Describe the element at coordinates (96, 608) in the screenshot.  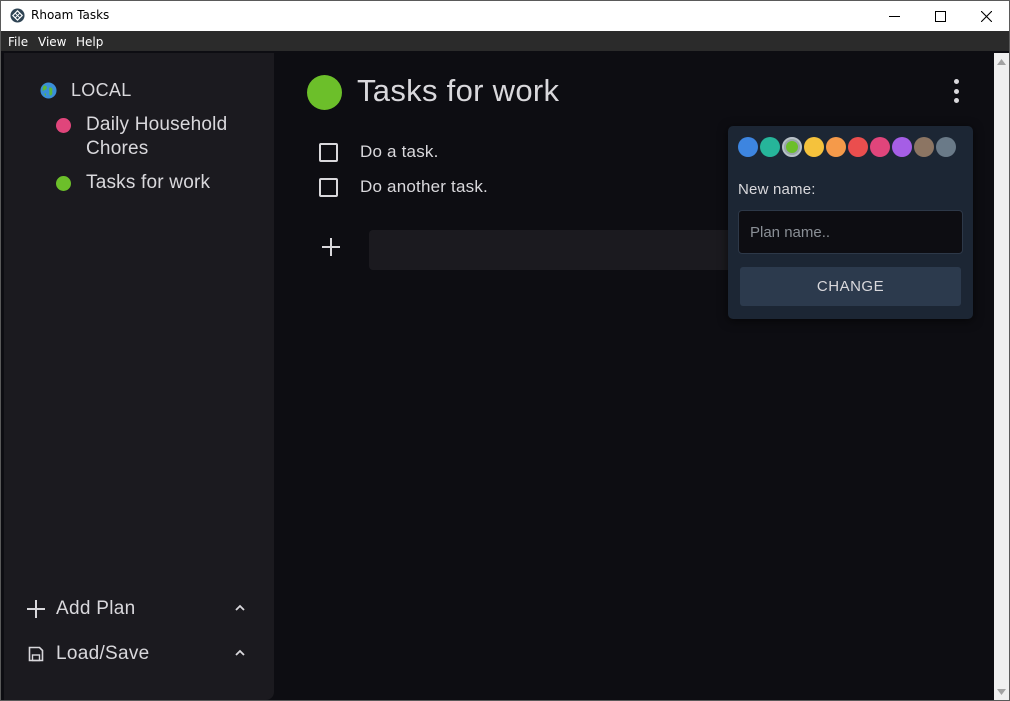
I see `add-plan-label: Add Plan` at that location.